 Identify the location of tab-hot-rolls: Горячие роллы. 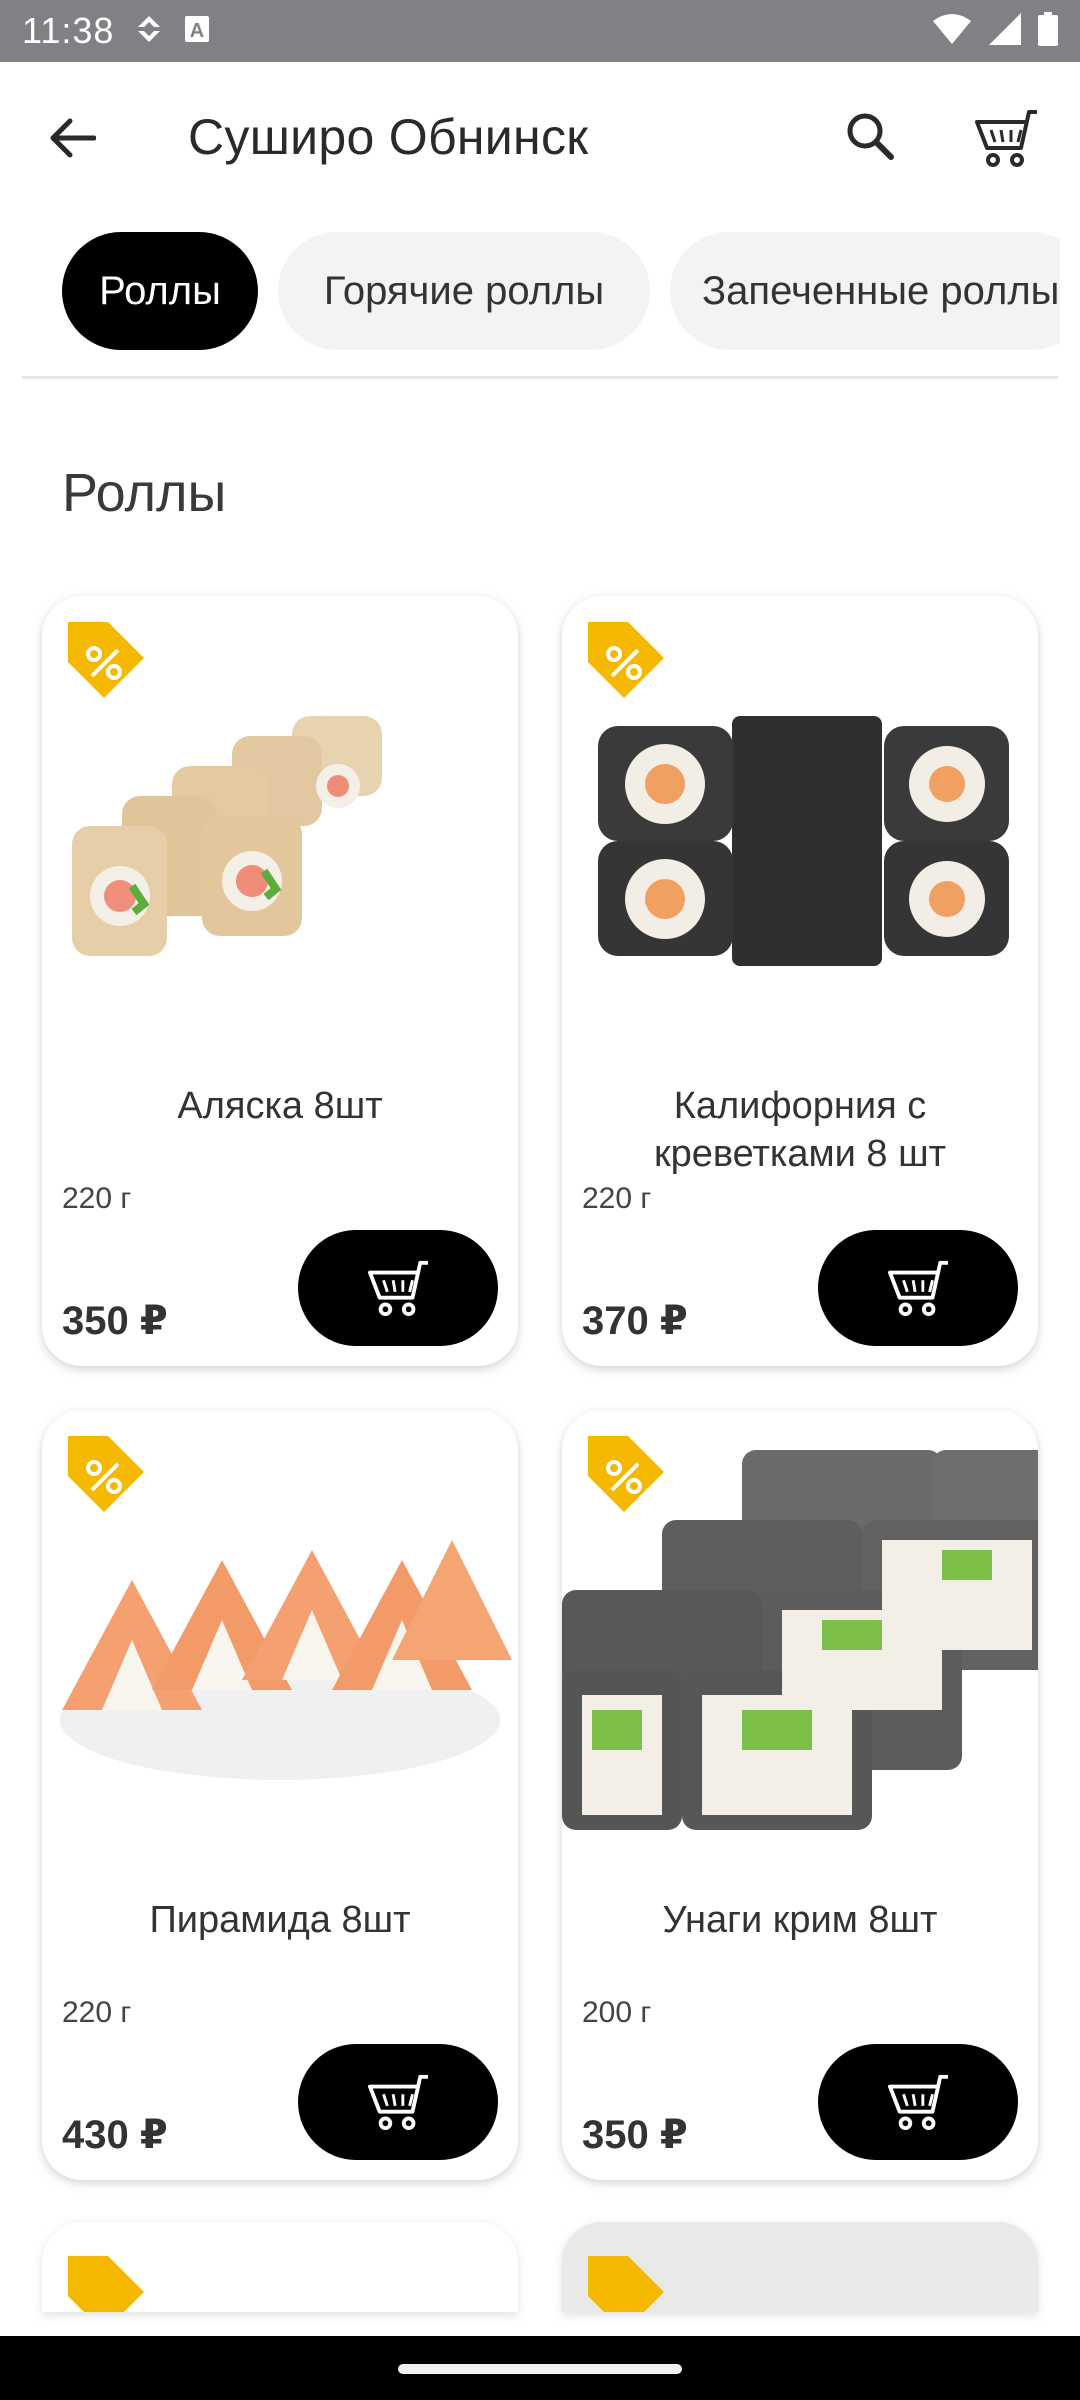
(464, 291).